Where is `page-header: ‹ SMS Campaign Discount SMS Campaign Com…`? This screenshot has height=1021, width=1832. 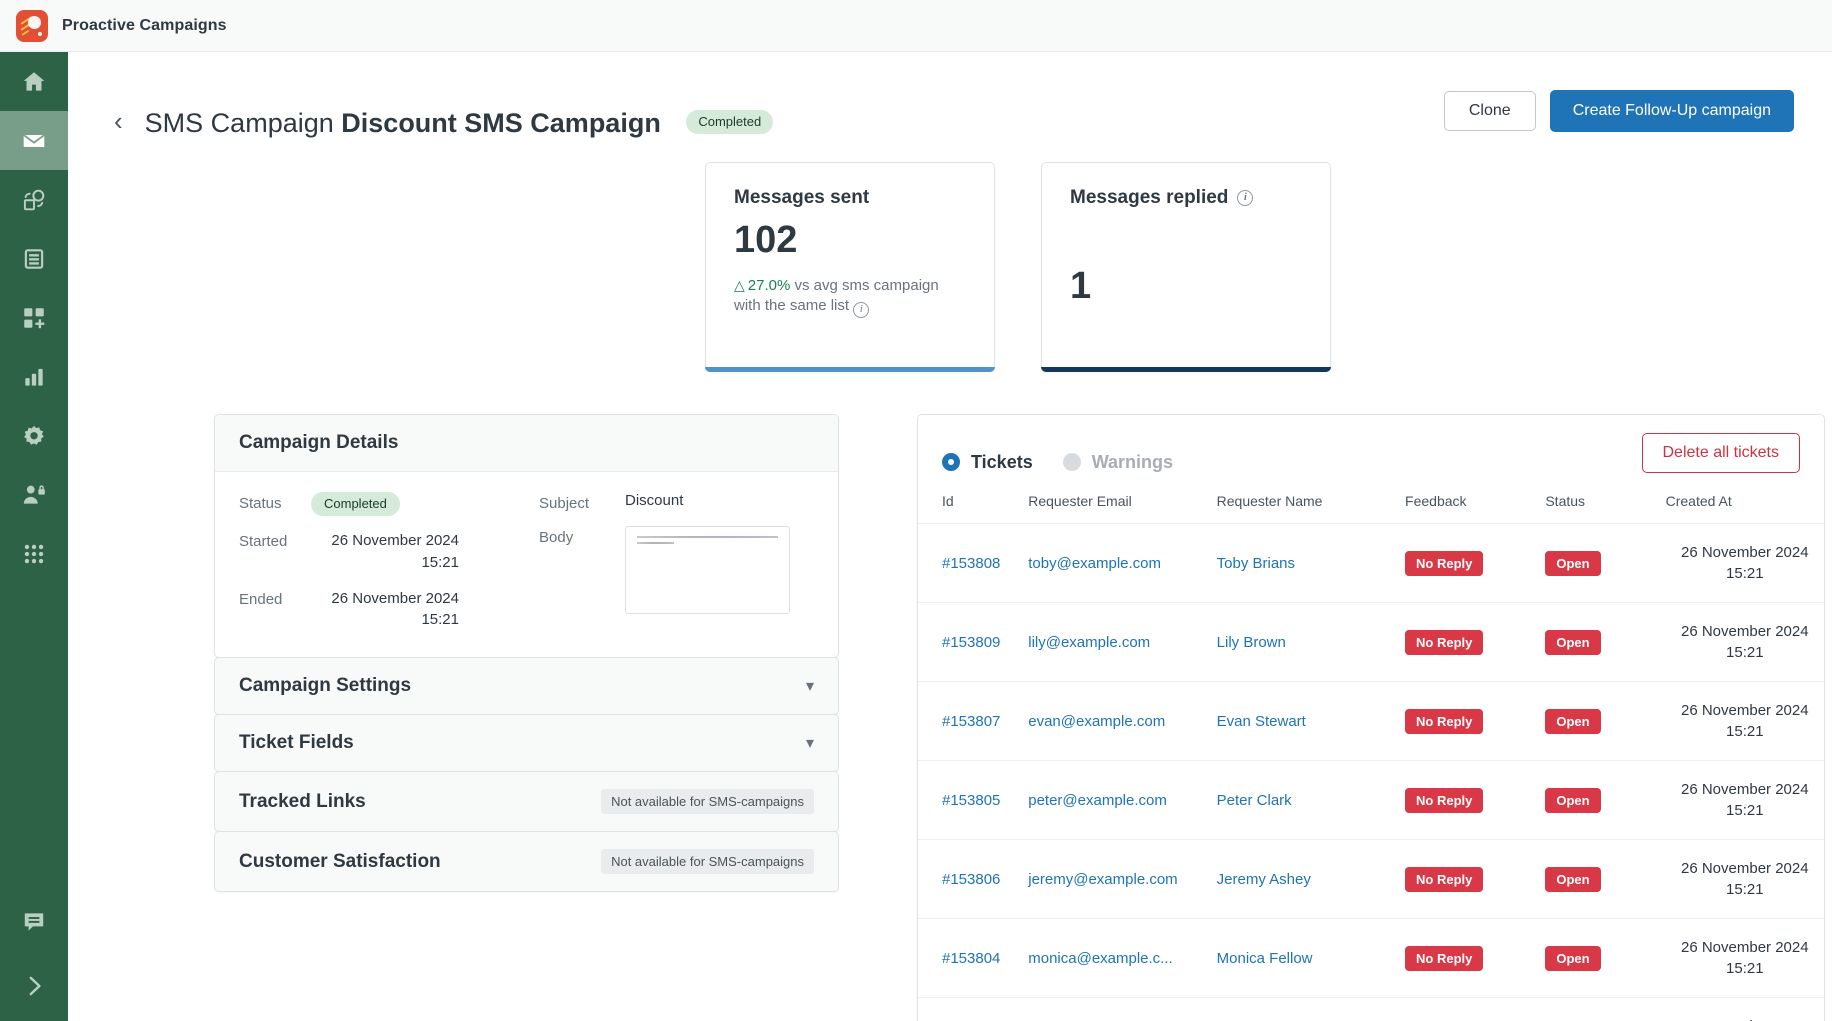 page-header: ‹ SMS Campaign Discount SMS Campaign Com… is located at coordinates (950, 104).